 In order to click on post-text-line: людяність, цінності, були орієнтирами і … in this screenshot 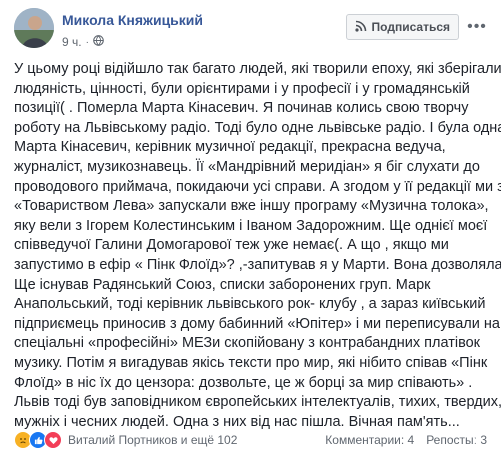, I will do `click(242, 88)`.